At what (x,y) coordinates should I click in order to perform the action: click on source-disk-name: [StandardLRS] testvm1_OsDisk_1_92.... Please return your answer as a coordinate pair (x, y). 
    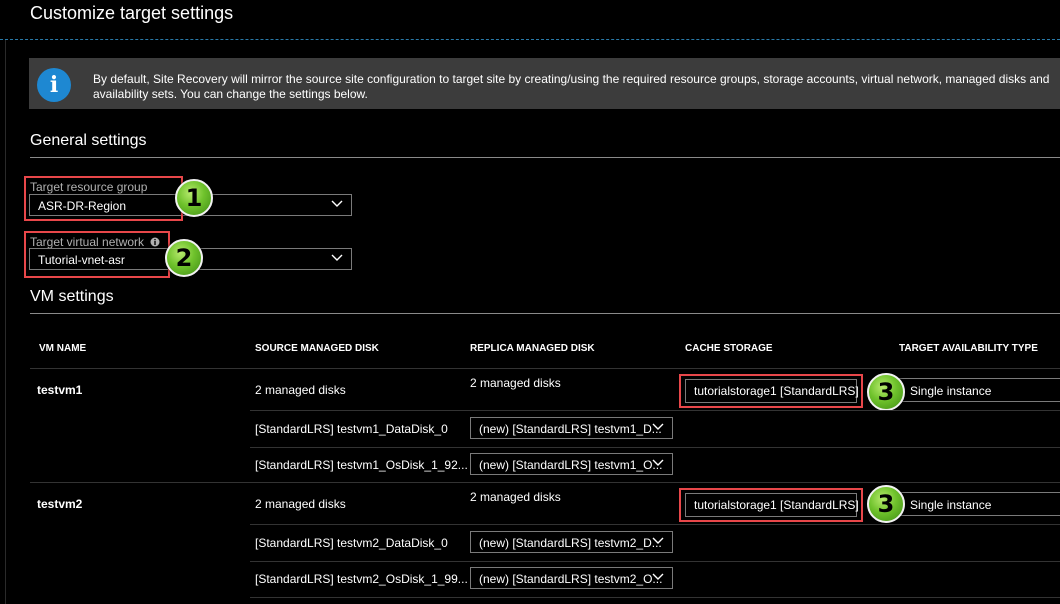
    Looking at the image, I should click on (361, 465).